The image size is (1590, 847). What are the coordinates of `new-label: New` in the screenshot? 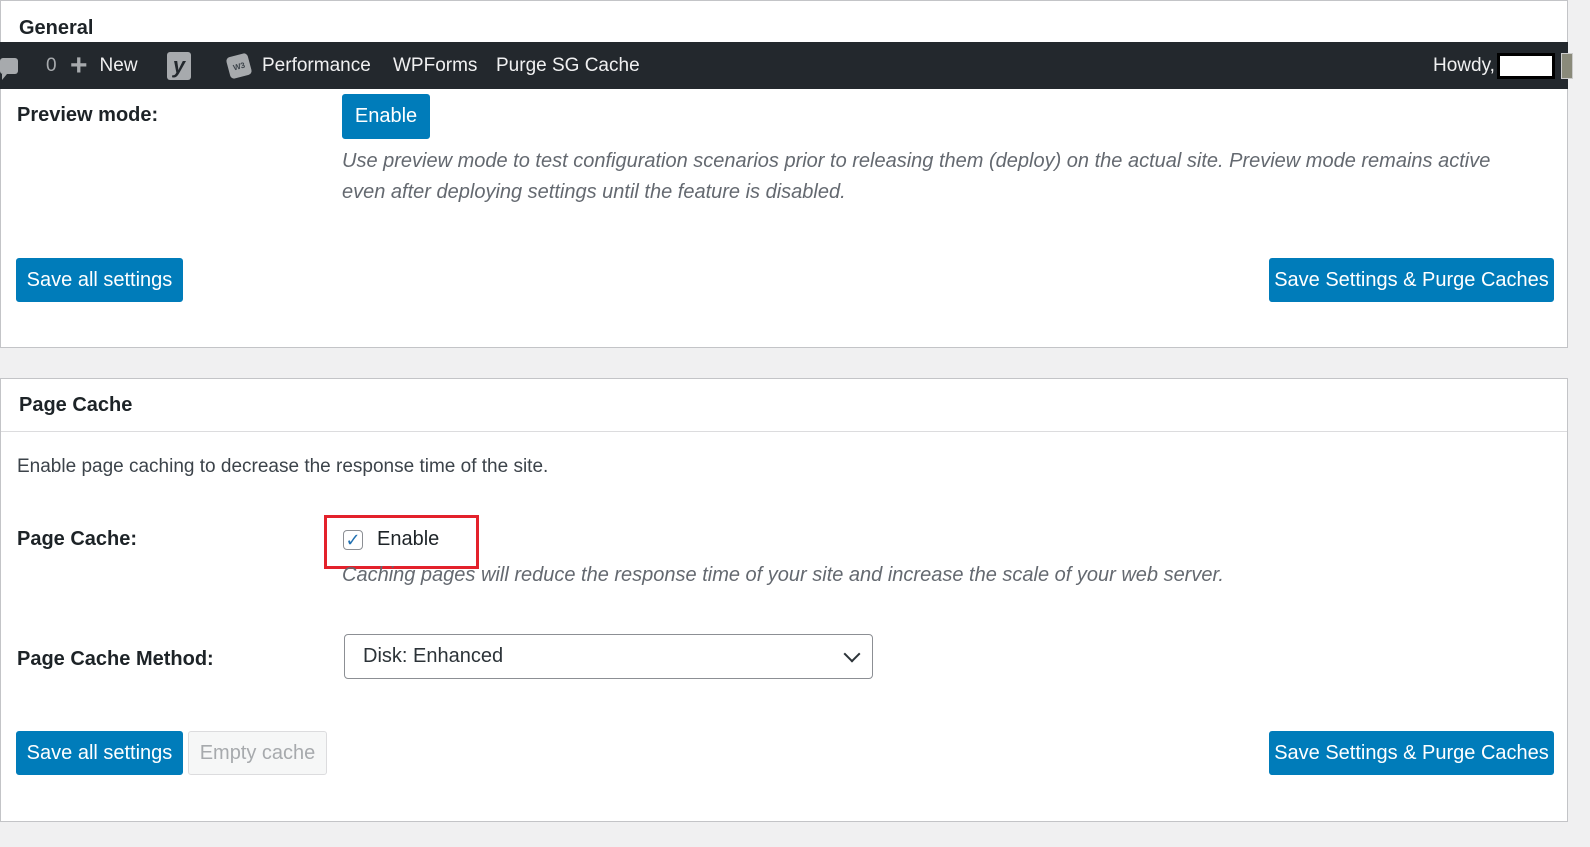 It's located at (118, 65).